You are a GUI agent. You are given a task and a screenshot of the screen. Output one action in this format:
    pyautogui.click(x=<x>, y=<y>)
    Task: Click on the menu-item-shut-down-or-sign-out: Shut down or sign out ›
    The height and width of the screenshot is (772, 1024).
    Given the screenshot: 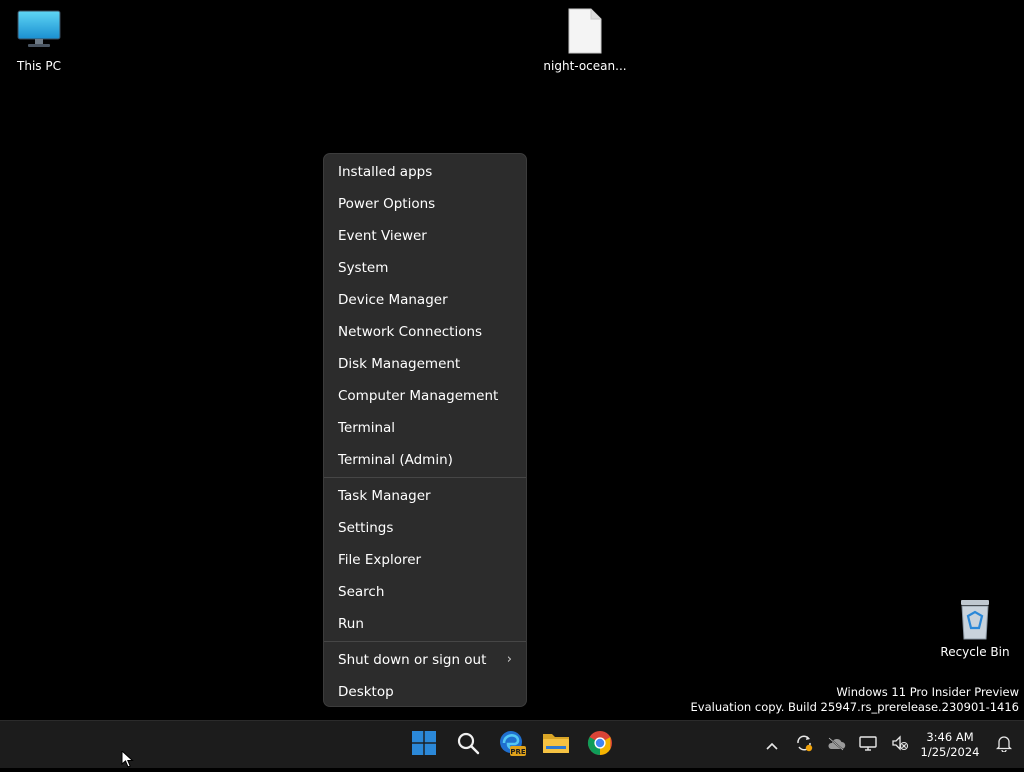 What is the action you would take?
    pyautogui.click(x=425, y=660)
    